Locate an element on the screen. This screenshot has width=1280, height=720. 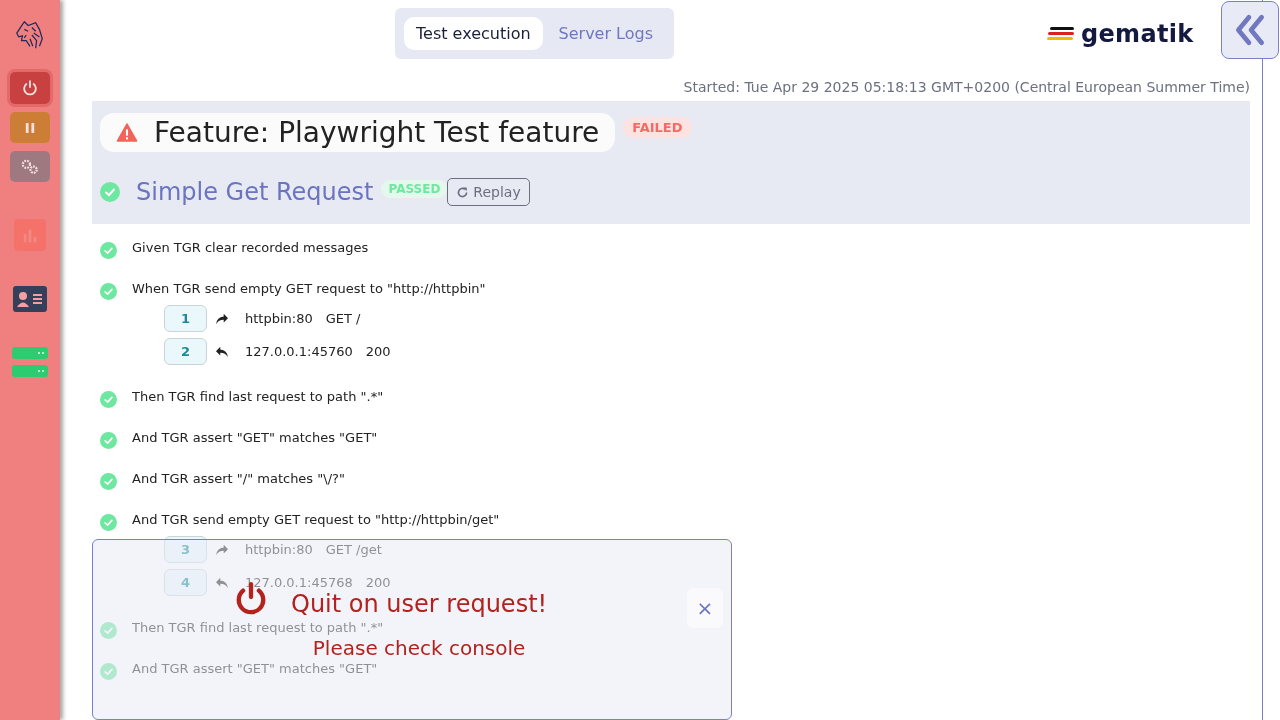
message-number-button: 1 is located at coordinates (185, 318).